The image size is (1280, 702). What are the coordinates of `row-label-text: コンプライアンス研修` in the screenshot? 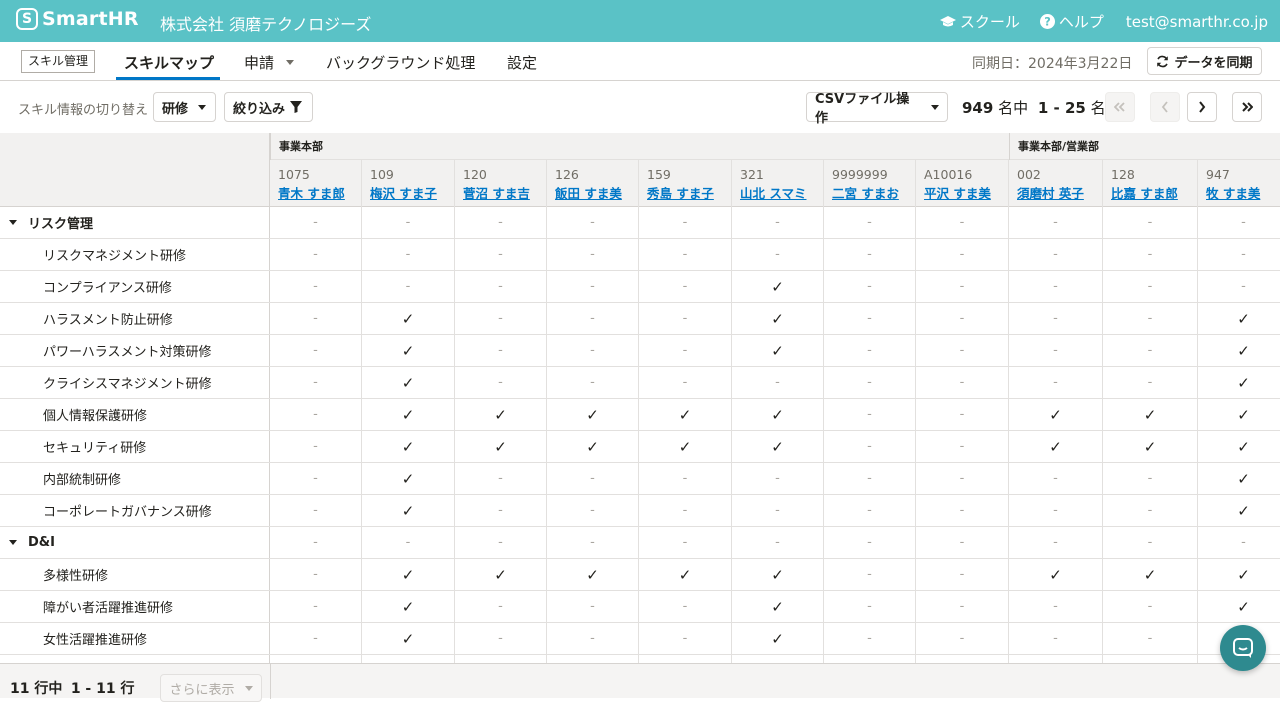 It's located at (107, 288).